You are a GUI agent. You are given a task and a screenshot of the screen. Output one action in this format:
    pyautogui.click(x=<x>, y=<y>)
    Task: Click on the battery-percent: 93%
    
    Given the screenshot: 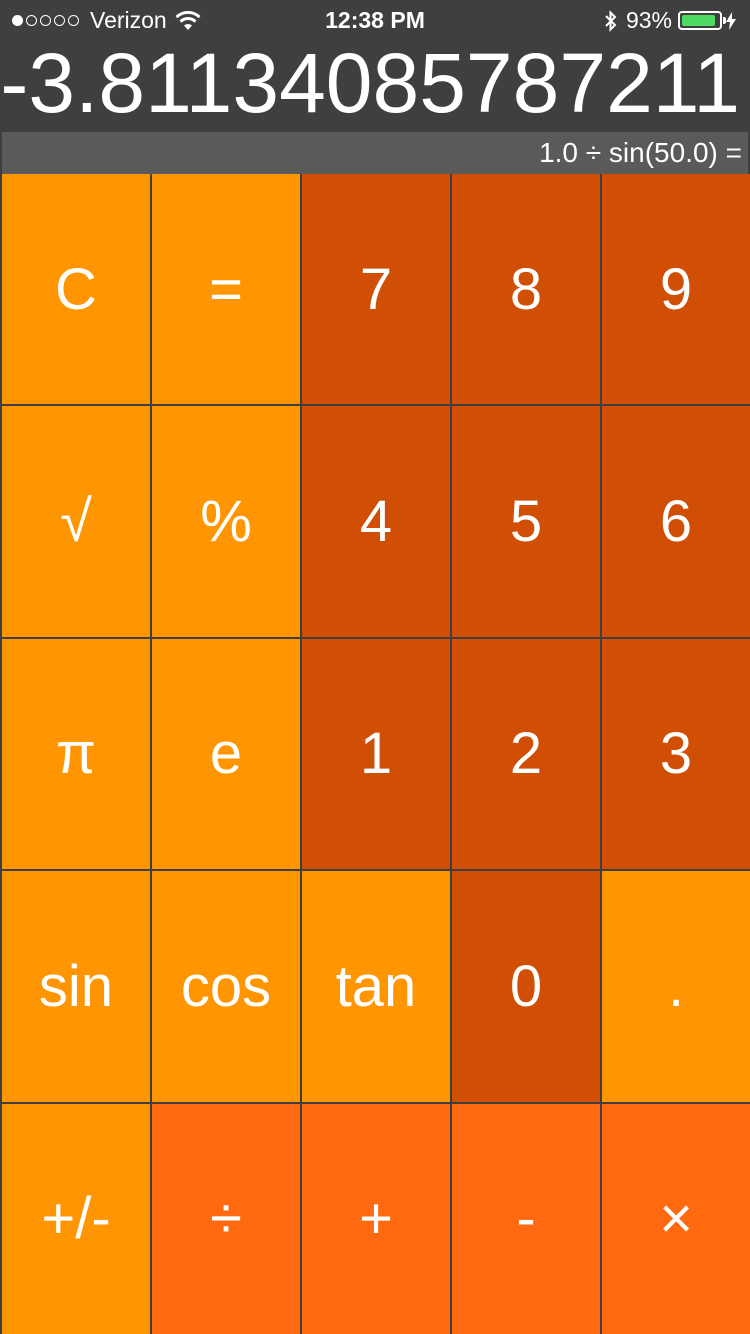 What is the action you would take?
    pyautogui.click(x=648, y=20)
    